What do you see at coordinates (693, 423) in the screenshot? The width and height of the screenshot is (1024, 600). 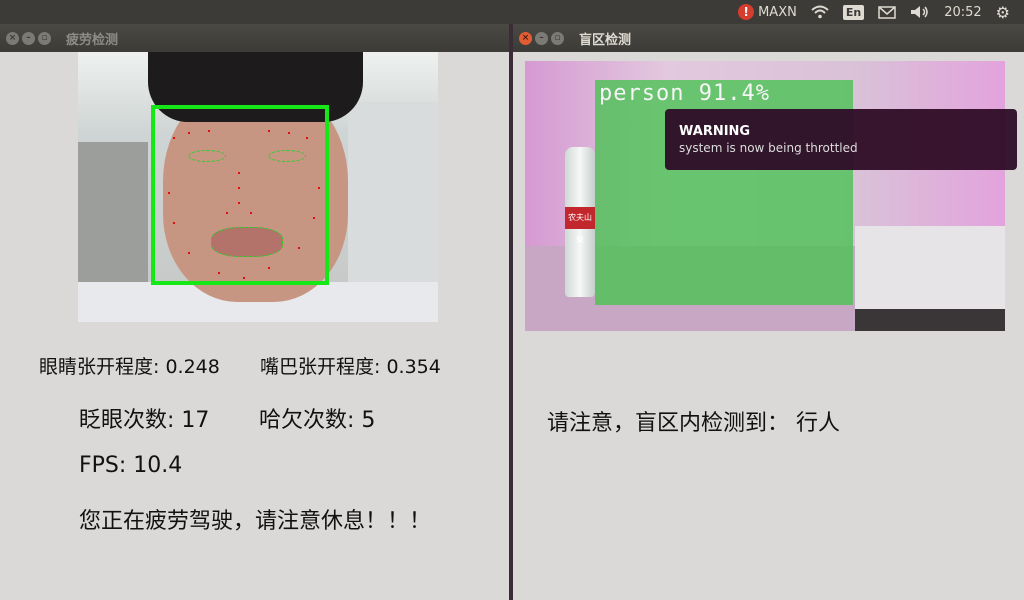 I see `blindspot-message: 请注意，盲区内检测到： 行人` at bounding box center [693, 423].